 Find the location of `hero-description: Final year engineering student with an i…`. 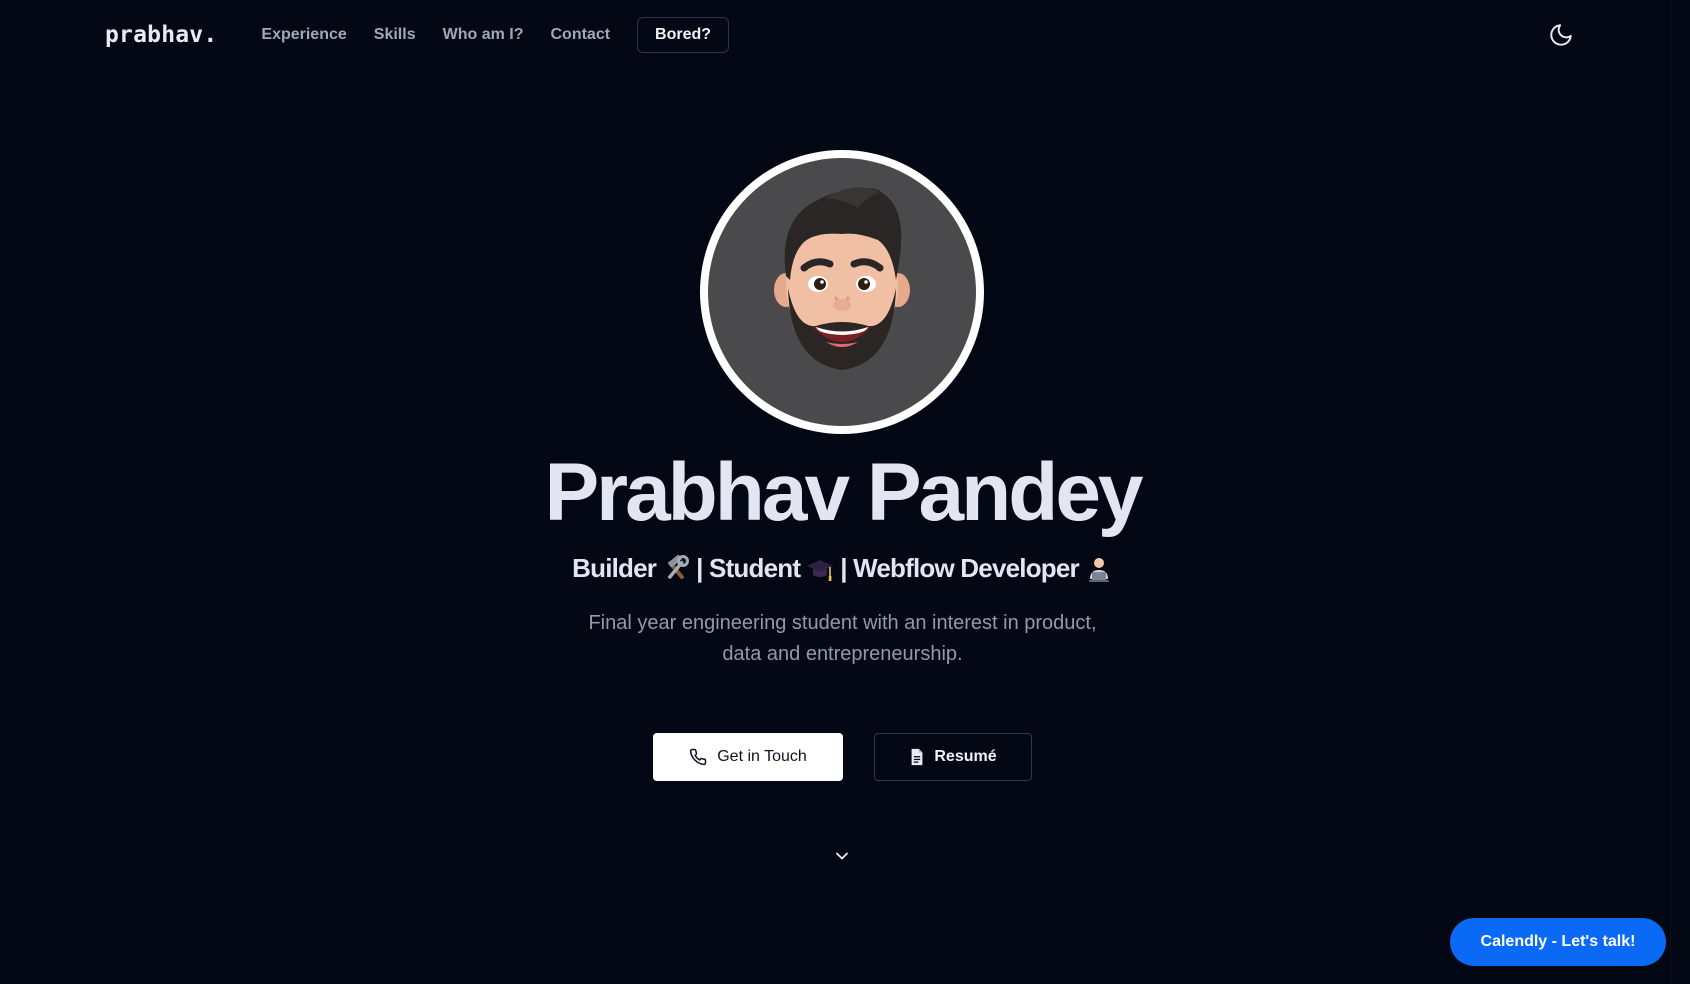

hero-description: Final year engineering student with an i… is located at coordinates (842, 638).